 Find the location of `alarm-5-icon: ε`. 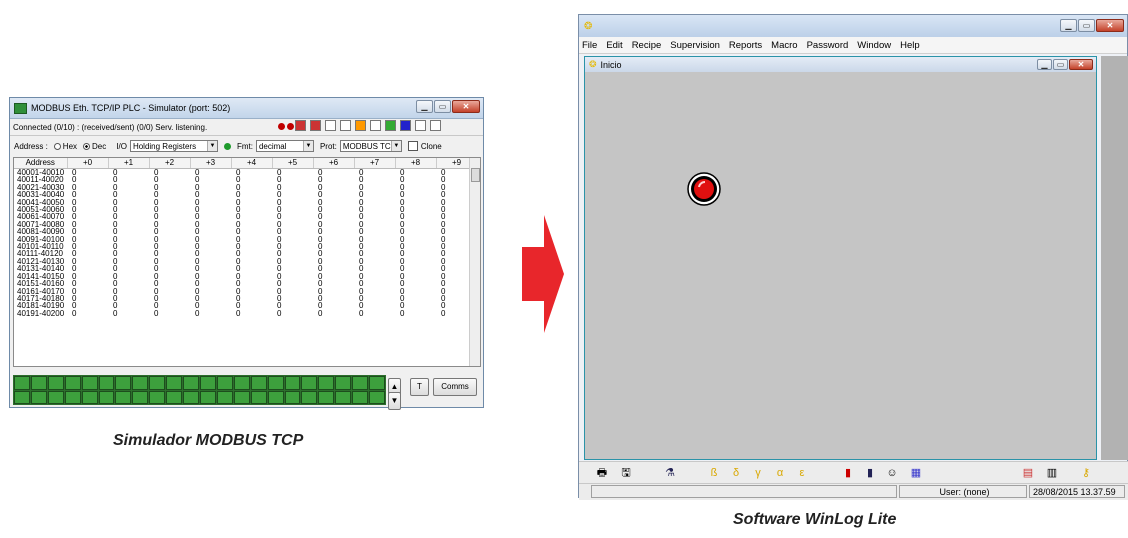

alarm-5-icon: ε is located at coordinates (802, 473).